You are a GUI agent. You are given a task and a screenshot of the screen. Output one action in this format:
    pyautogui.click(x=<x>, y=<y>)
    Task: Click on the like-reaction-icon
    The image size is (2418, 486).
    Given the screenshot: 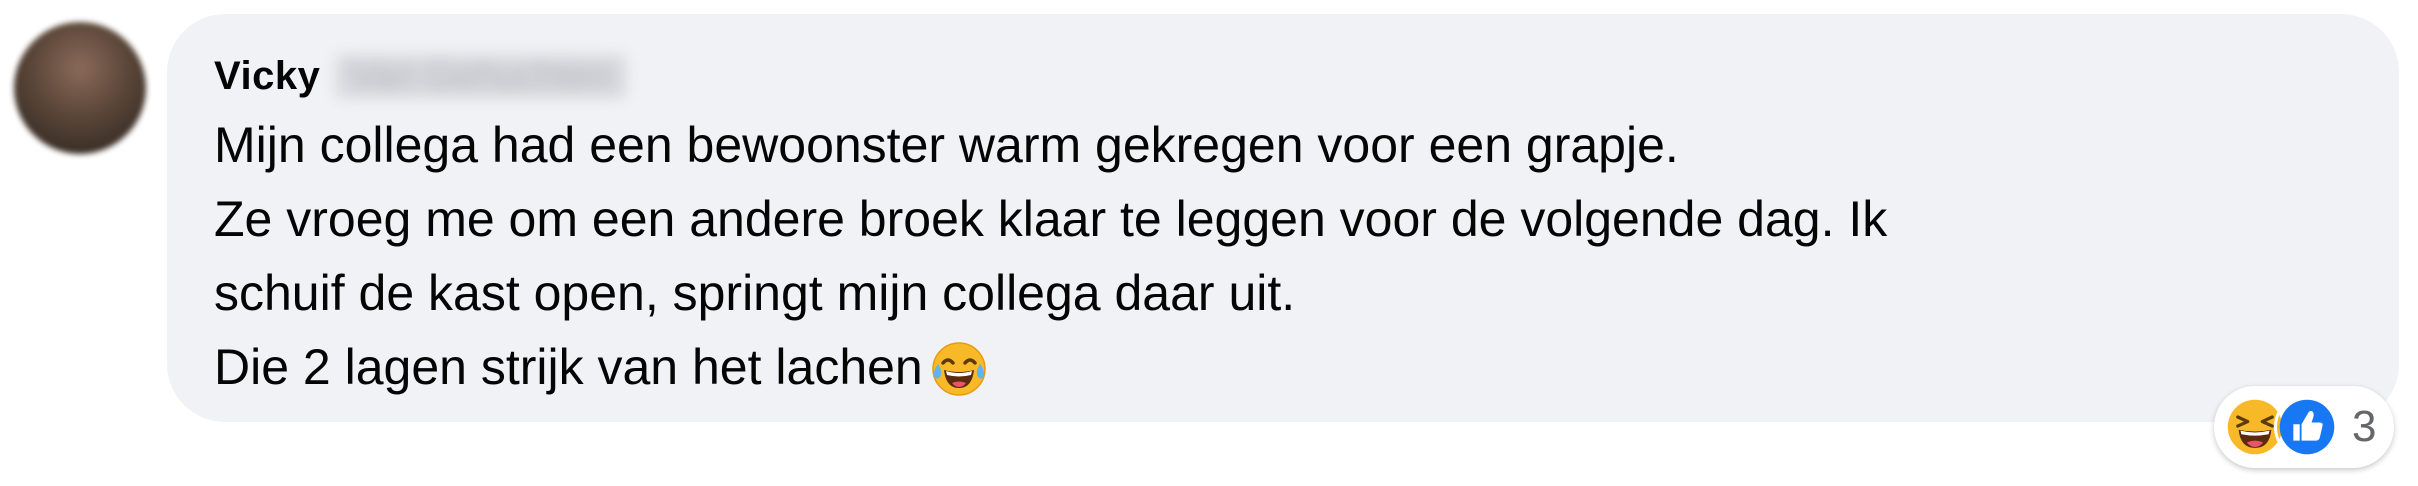 What is the action you would take?
    pyautogui.click(x=2307, y=427)
    